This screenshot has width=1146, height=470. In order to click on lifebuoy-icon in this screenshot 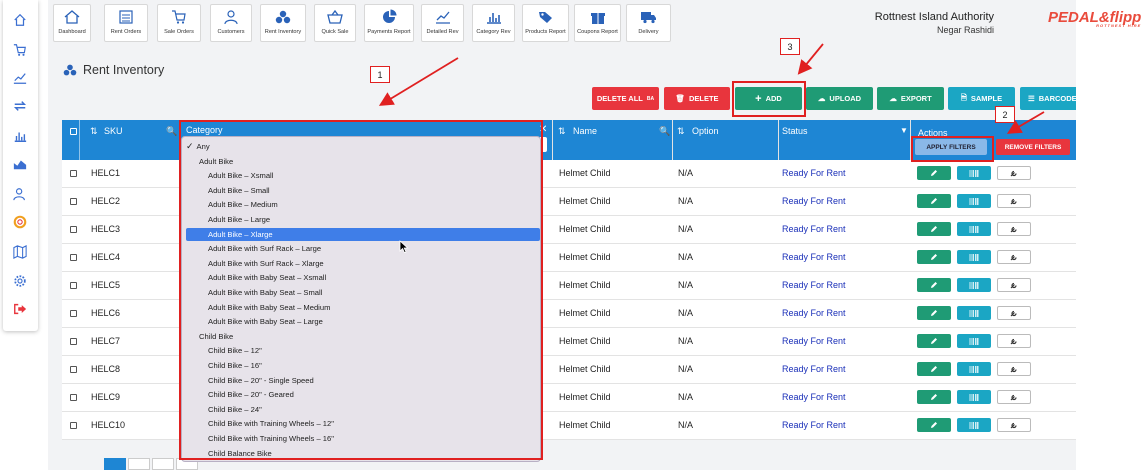, I will do `click(20, 222)`.